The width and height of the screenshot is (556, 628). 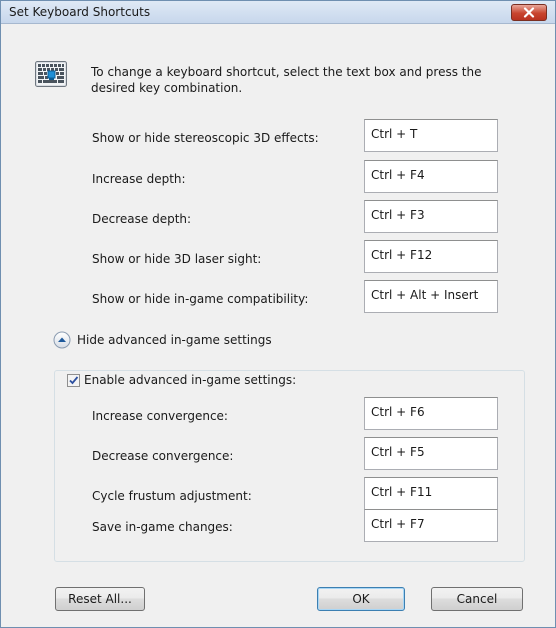 I want to click on shortcut-field-laser-sight: Ctrl + F12, so click(x=431, y=256).